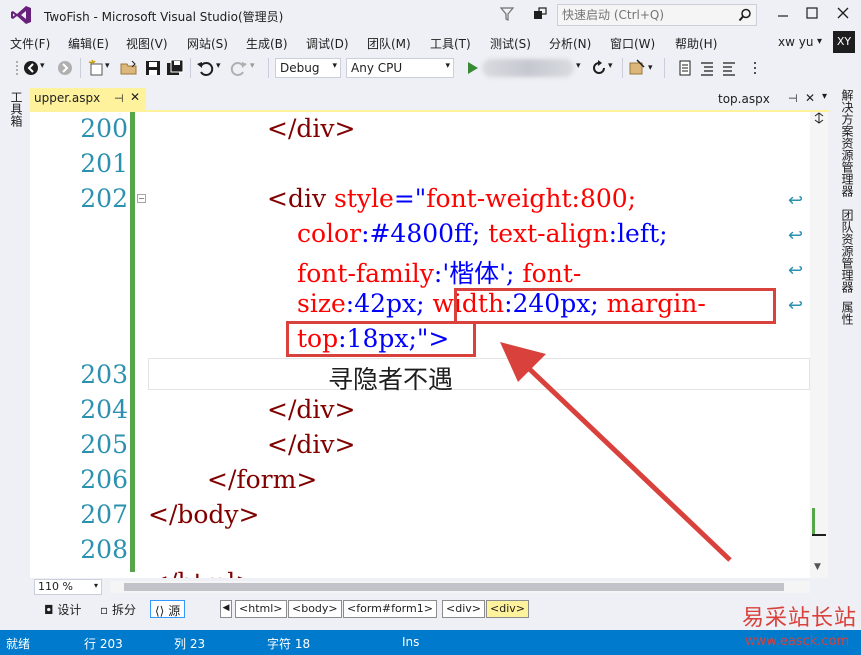 The height and width of the screenshot is (655, 861). What do you see at coordinates (783, 13) in the screenshot?
I see `minimize-icon` at bounding box center [783, 13].